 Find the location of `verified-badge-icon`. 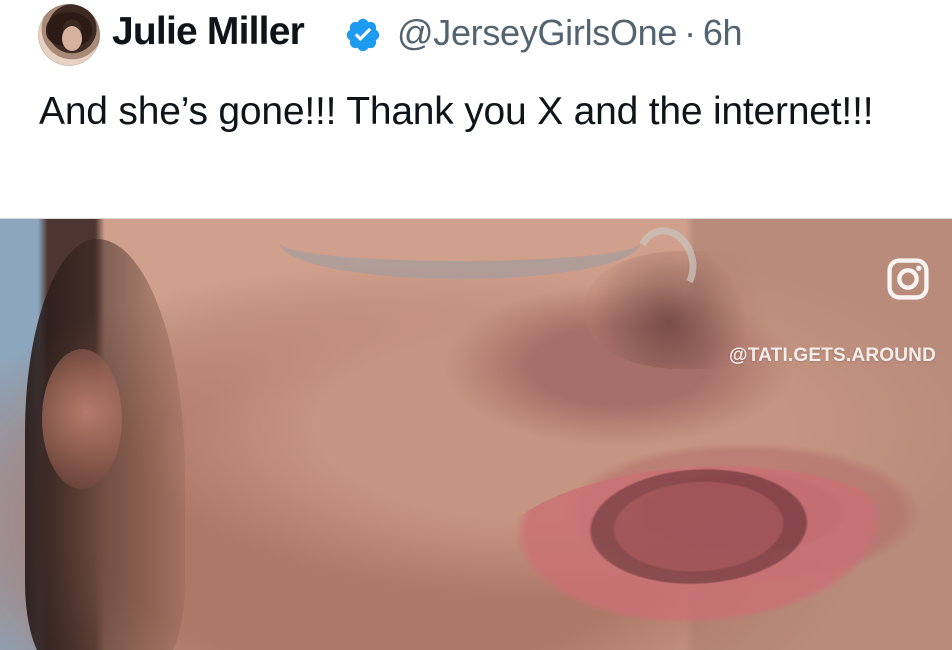

verified-badge-icon is located at coordinates (363, 35).